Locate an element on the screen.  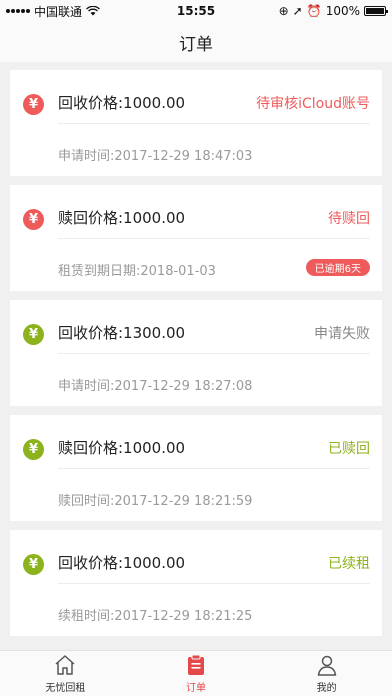
status-left: 中国联通 is located at coordinates (76, 11).